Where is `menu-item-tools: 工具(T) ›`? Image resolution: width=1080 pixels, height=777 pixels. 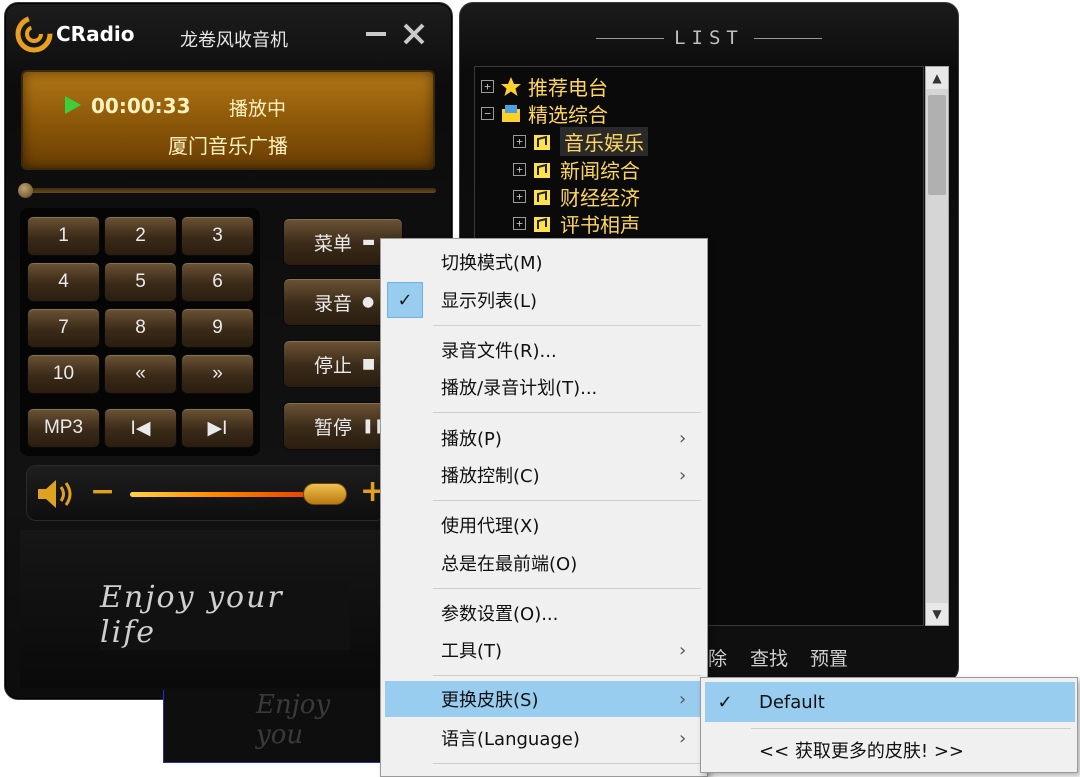
menu-item-tools: 工具(T) › is located at coordinates (545, 650).